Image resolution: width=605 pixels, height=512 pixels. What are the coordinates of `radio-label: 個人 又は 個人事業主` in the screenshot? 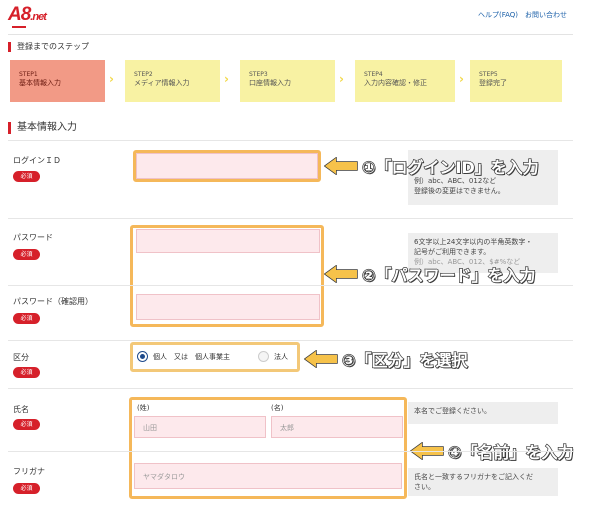 It's located at (191, 356).